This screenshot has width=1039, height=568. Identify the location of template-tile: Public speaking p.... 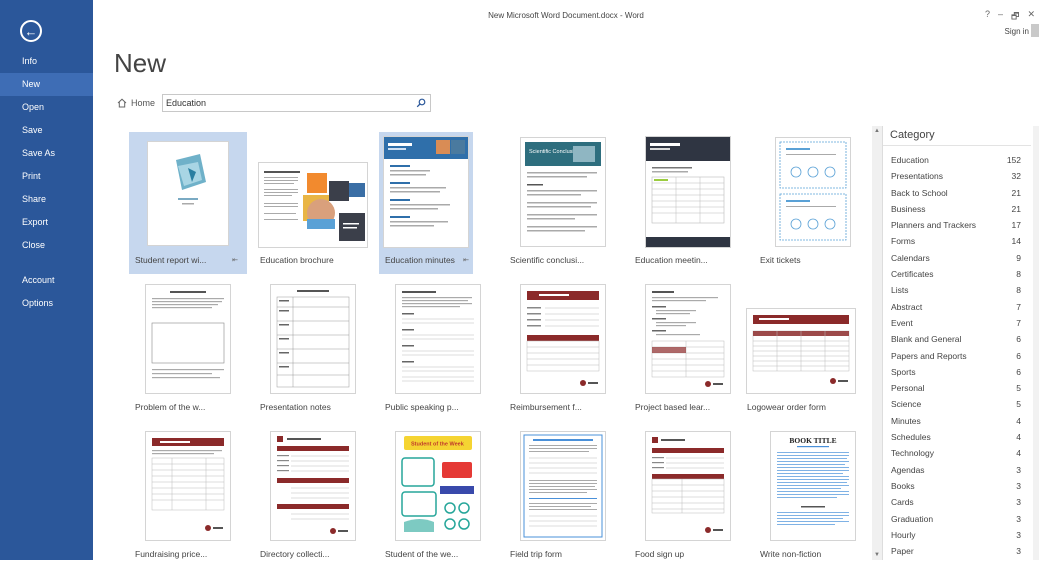
(438, 350).